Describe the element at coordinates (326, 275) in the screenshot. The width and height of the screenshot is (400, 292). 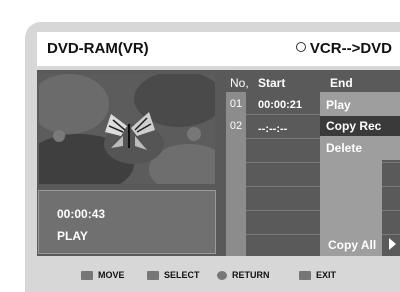
I see `footer-exit-label: EXIT` at that location.